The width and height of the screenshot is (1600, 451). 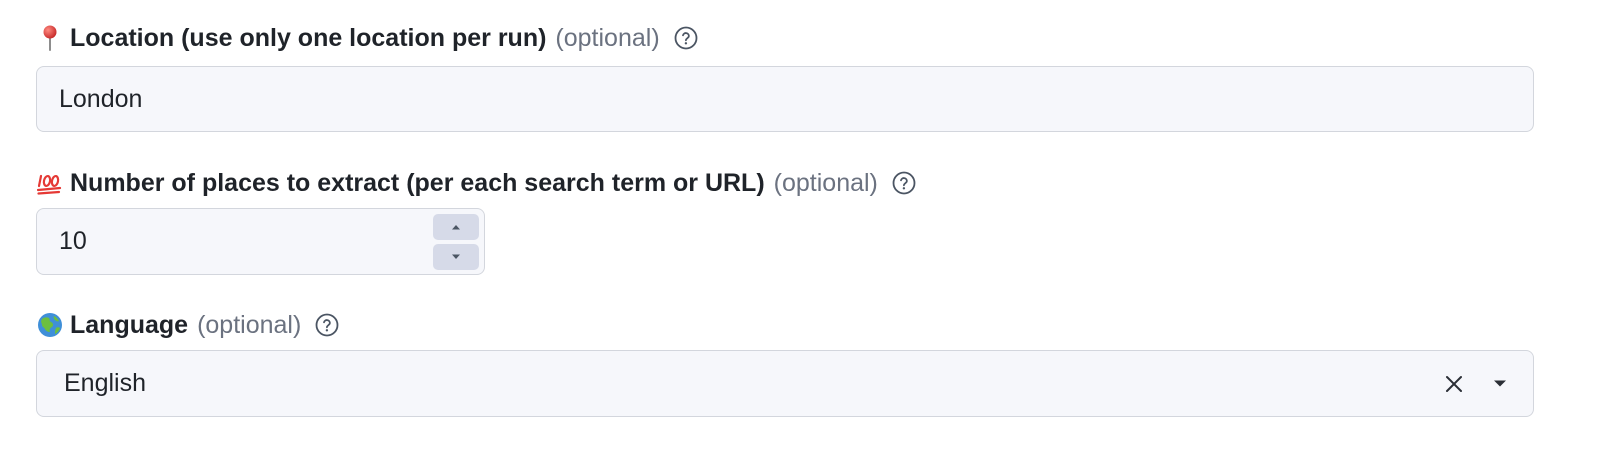 What do you see at coordinates (249, 325) in the screenshot?
I see `language-optional-tag: (optional)` at bounding box center [249, 325].